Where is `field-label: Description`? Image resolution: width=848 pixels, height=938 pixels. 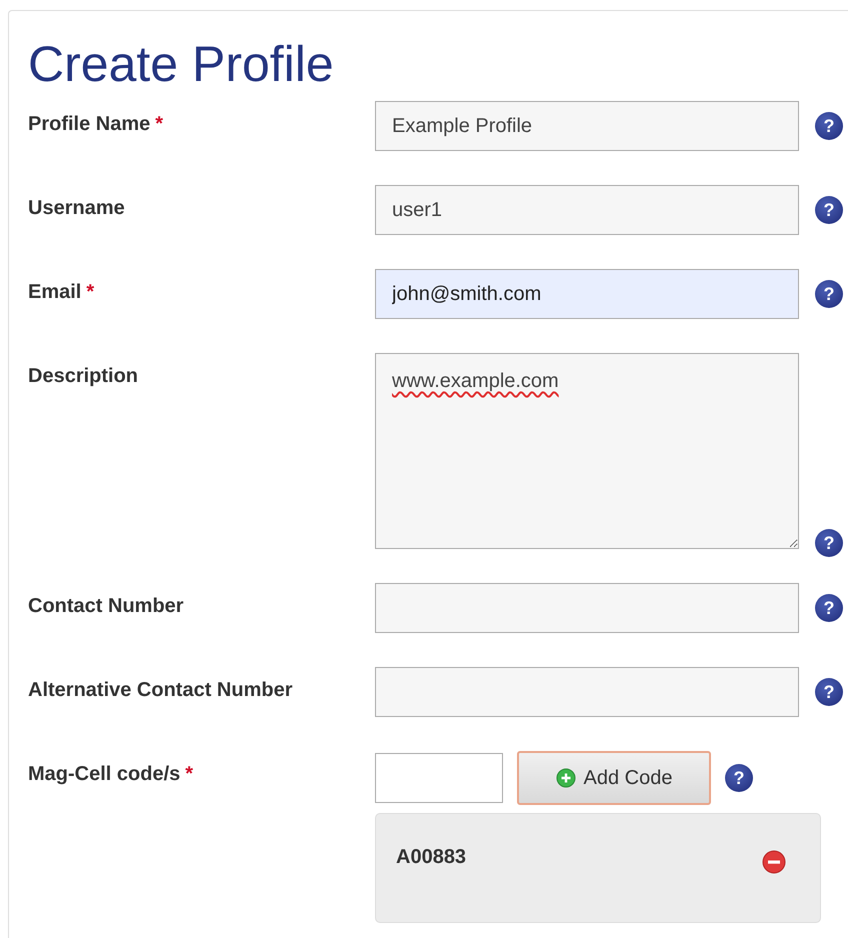
field-label: Description is located at coordinates (84, 376).